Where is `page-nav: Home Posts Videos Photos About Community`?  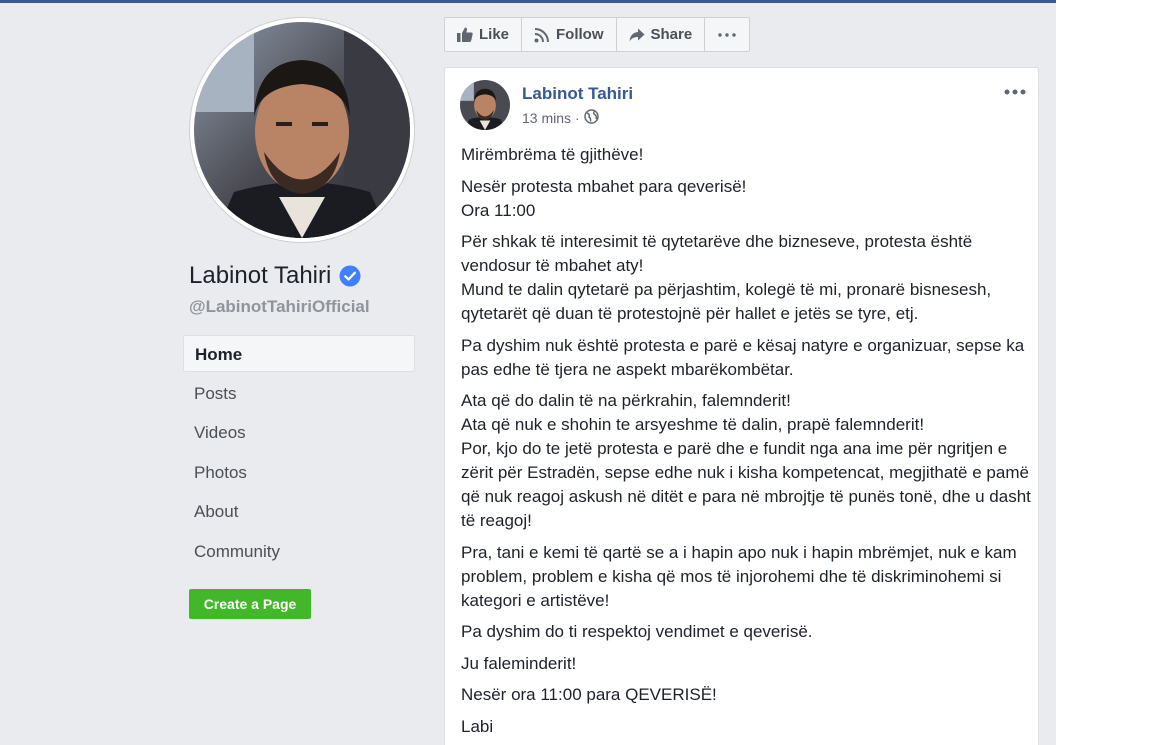
page-nav: Home Posts Videos Photos About Community is located at coordinates (299, 453).